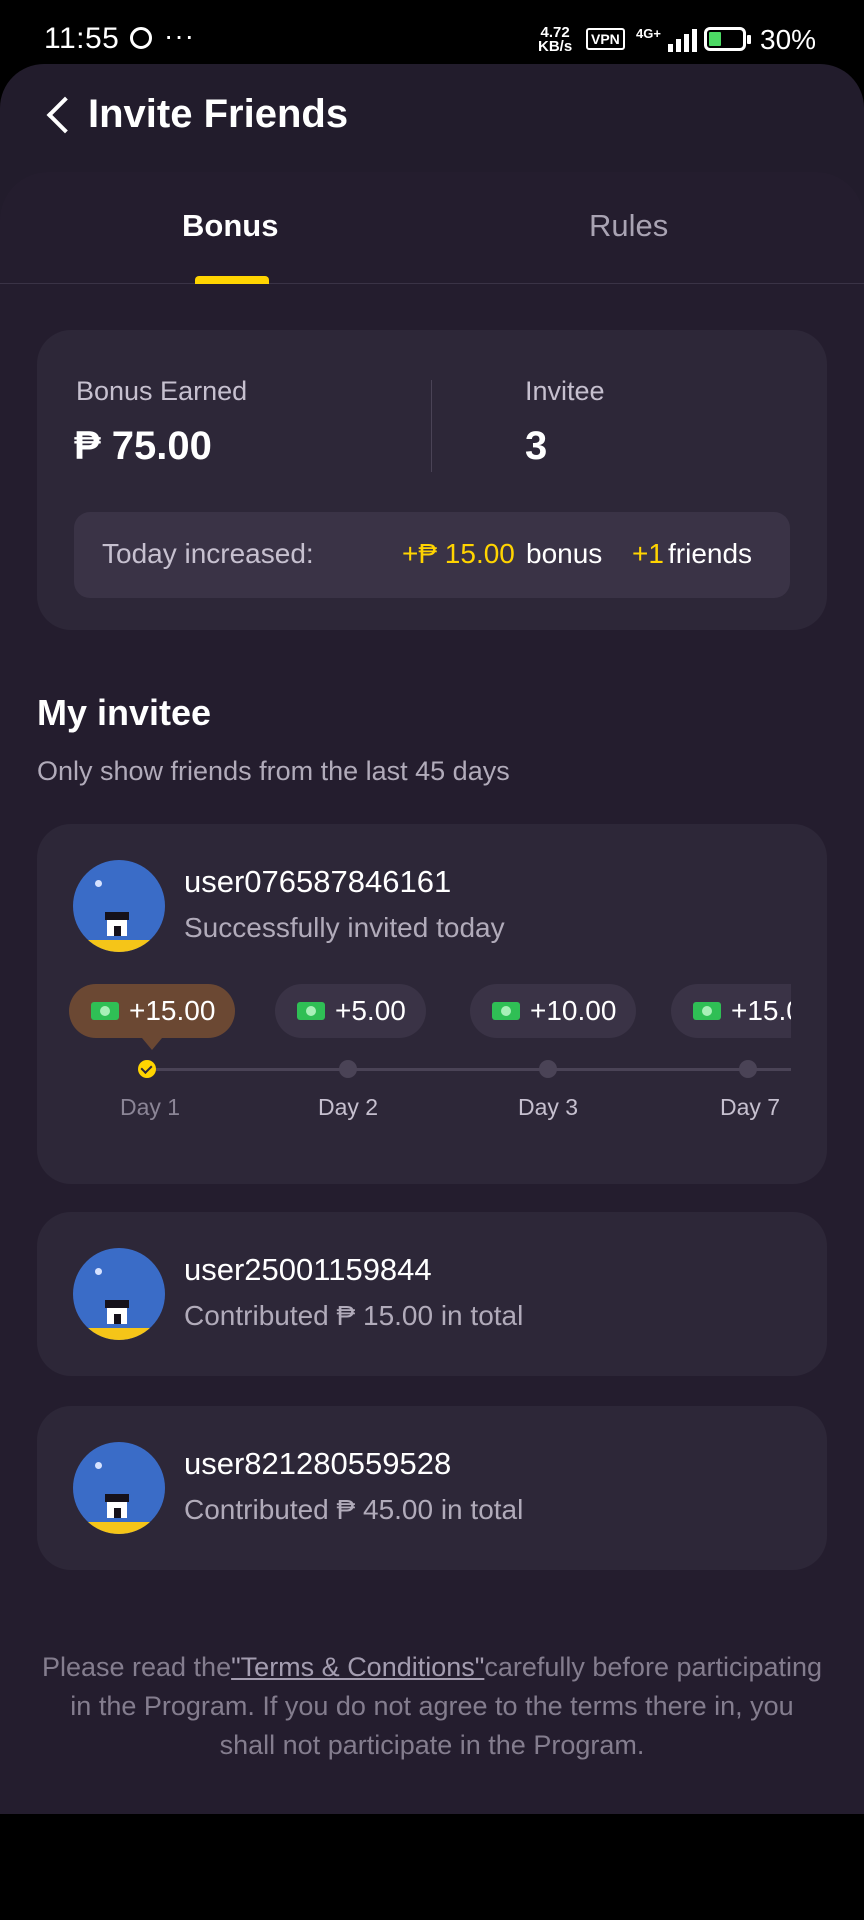 This screenshot has height=1920, width=864. I want to click on tab-indicator, so click(232, 280).